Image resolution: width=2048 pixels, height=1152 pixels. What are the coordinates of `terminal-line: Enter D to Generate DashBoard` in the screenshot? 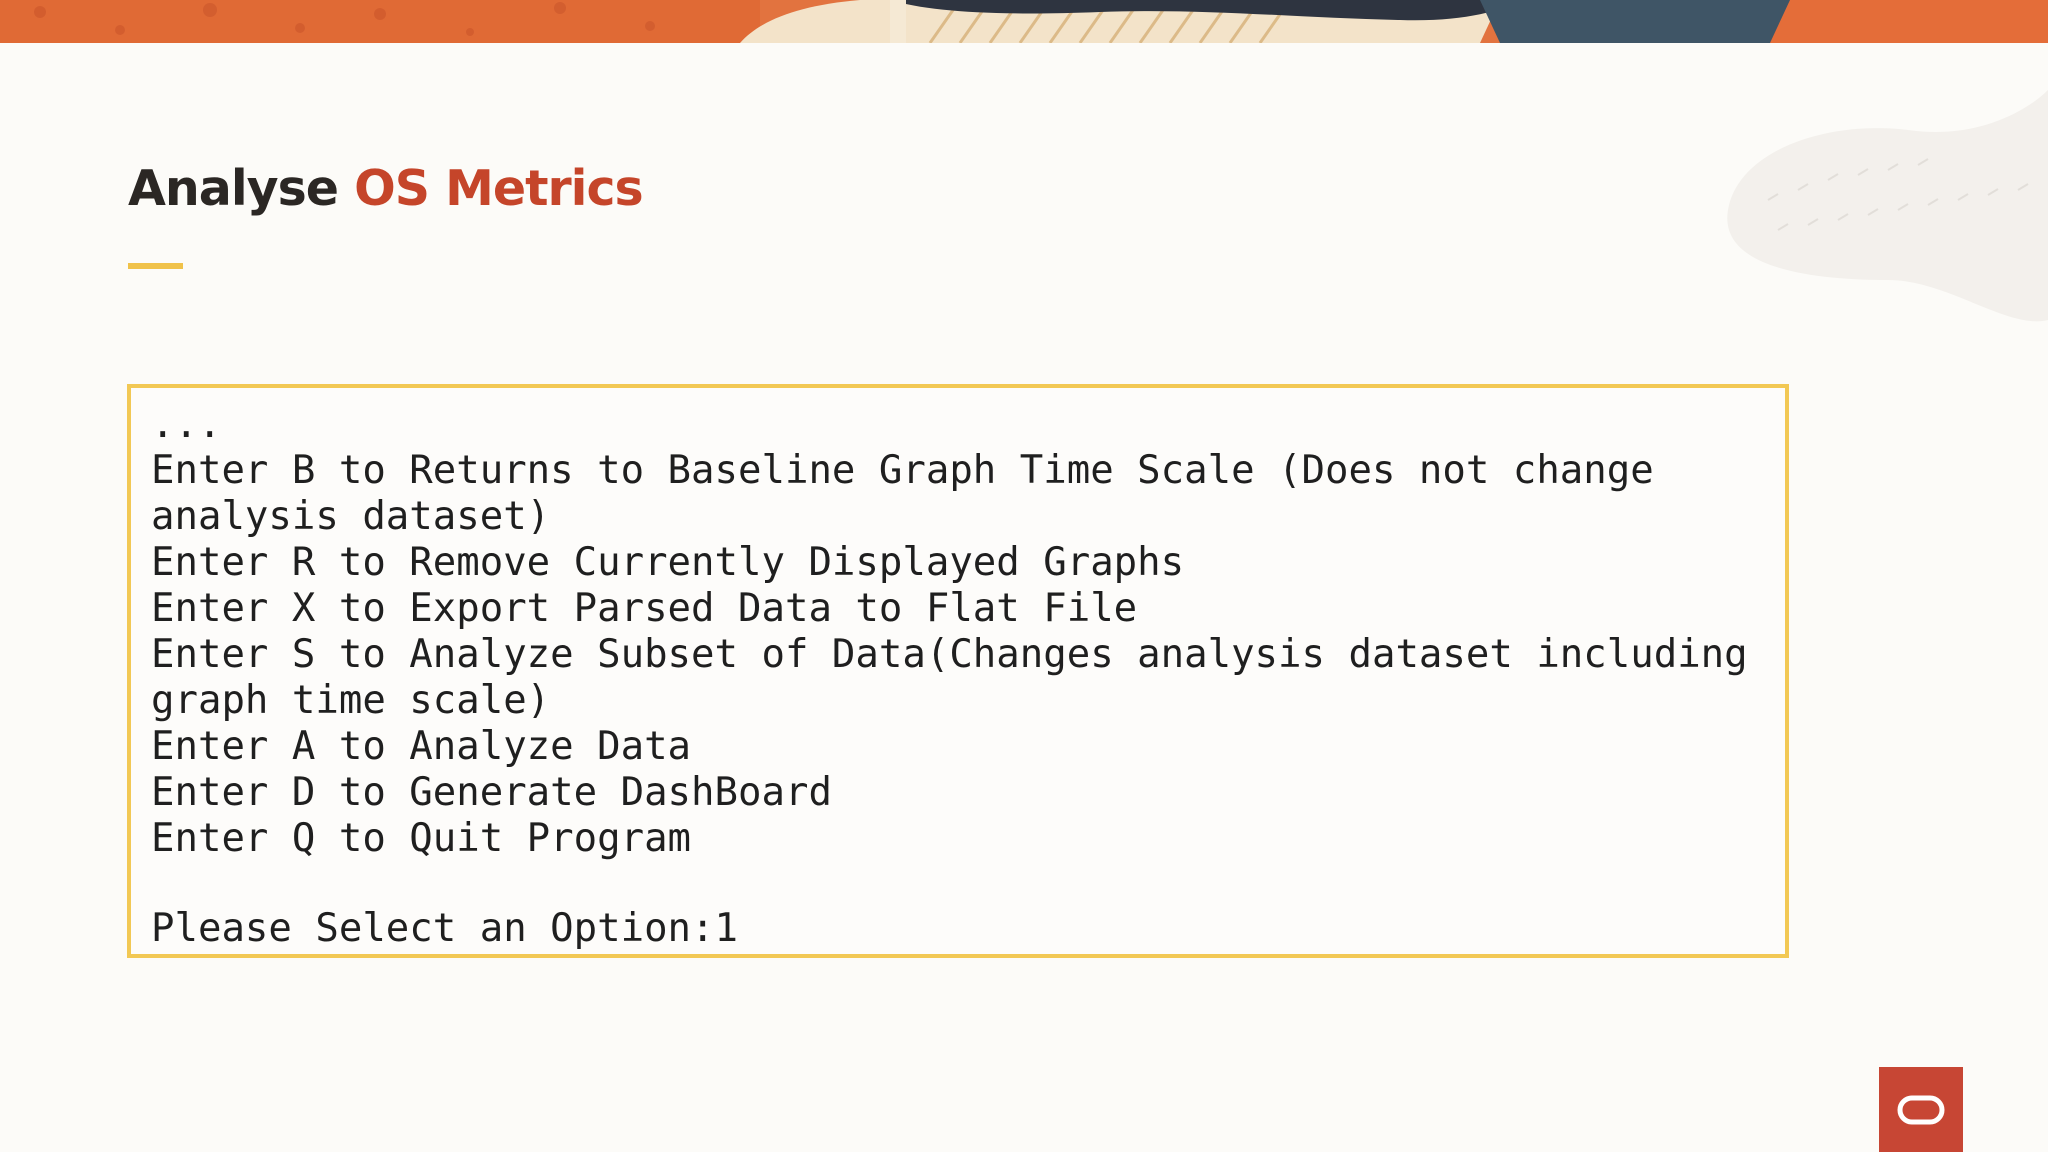 It's located at (491, 792).